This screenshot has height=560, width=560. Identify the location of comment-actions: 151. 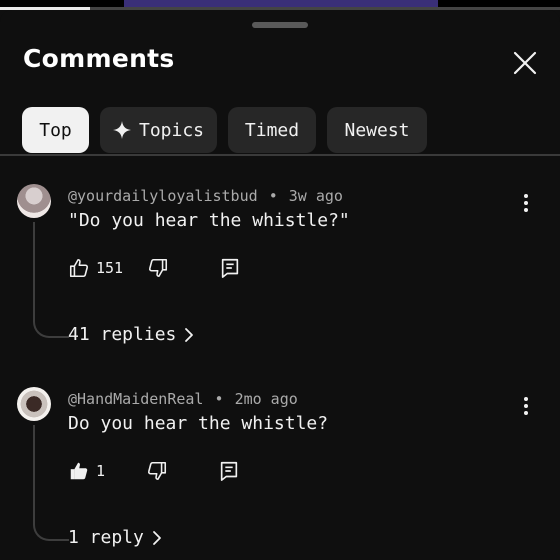
(154, 268).